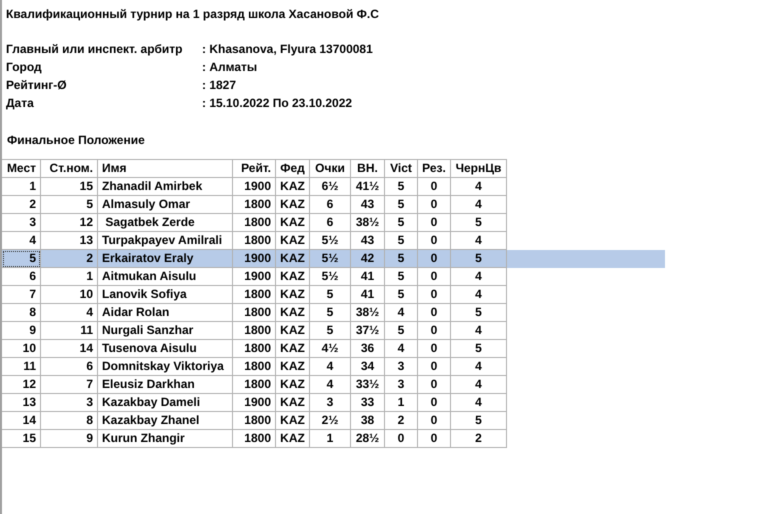 The image size is (771, 514). I want to click on info-label: Рейтинг-Ø, so click(37, 85).